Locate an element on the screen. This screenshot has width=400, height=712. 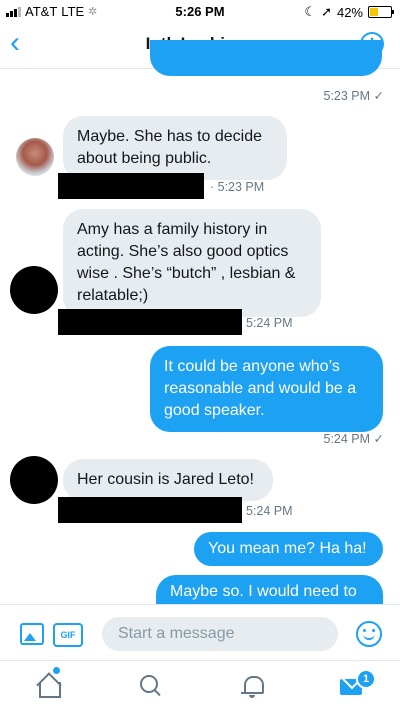
emoji-icon is located at coordinates (369, 634).